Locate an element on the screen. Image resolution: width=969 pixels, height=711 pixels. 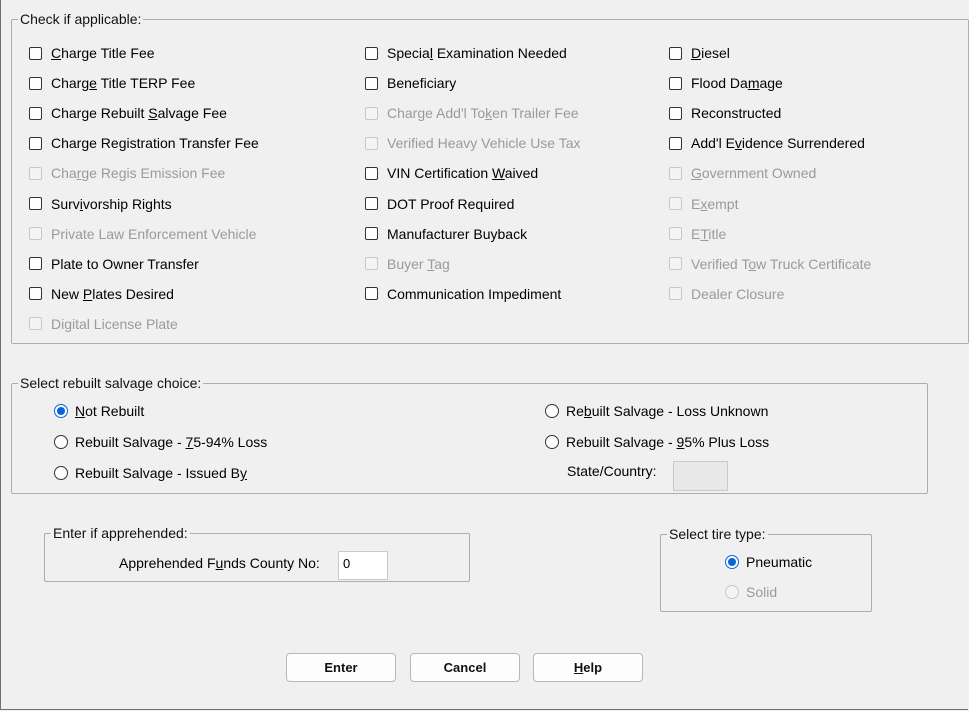
option-label: Exempt is located at coordinates (715, 203).